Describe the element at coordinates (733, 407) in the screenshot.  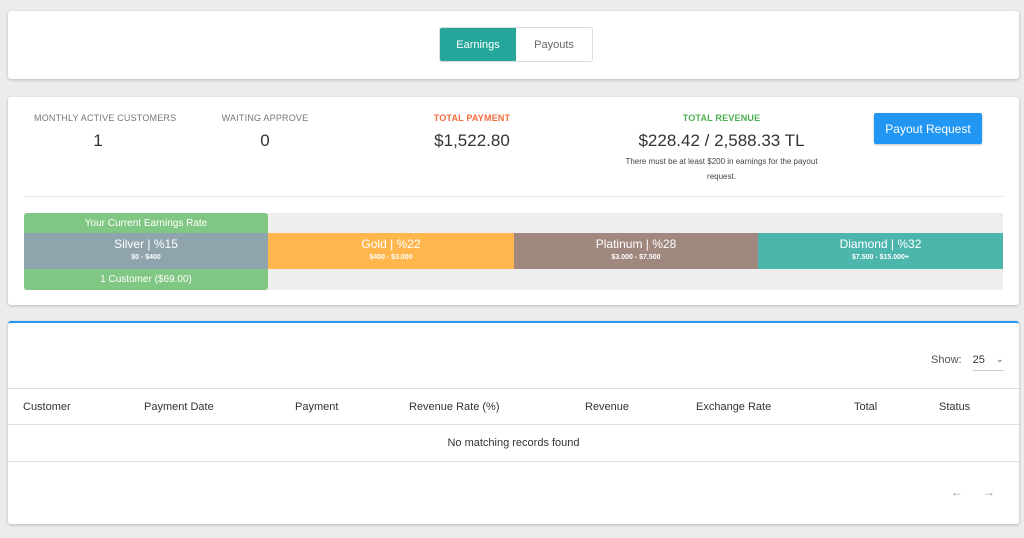
I see `column-header: Exchange Rate` at that location.